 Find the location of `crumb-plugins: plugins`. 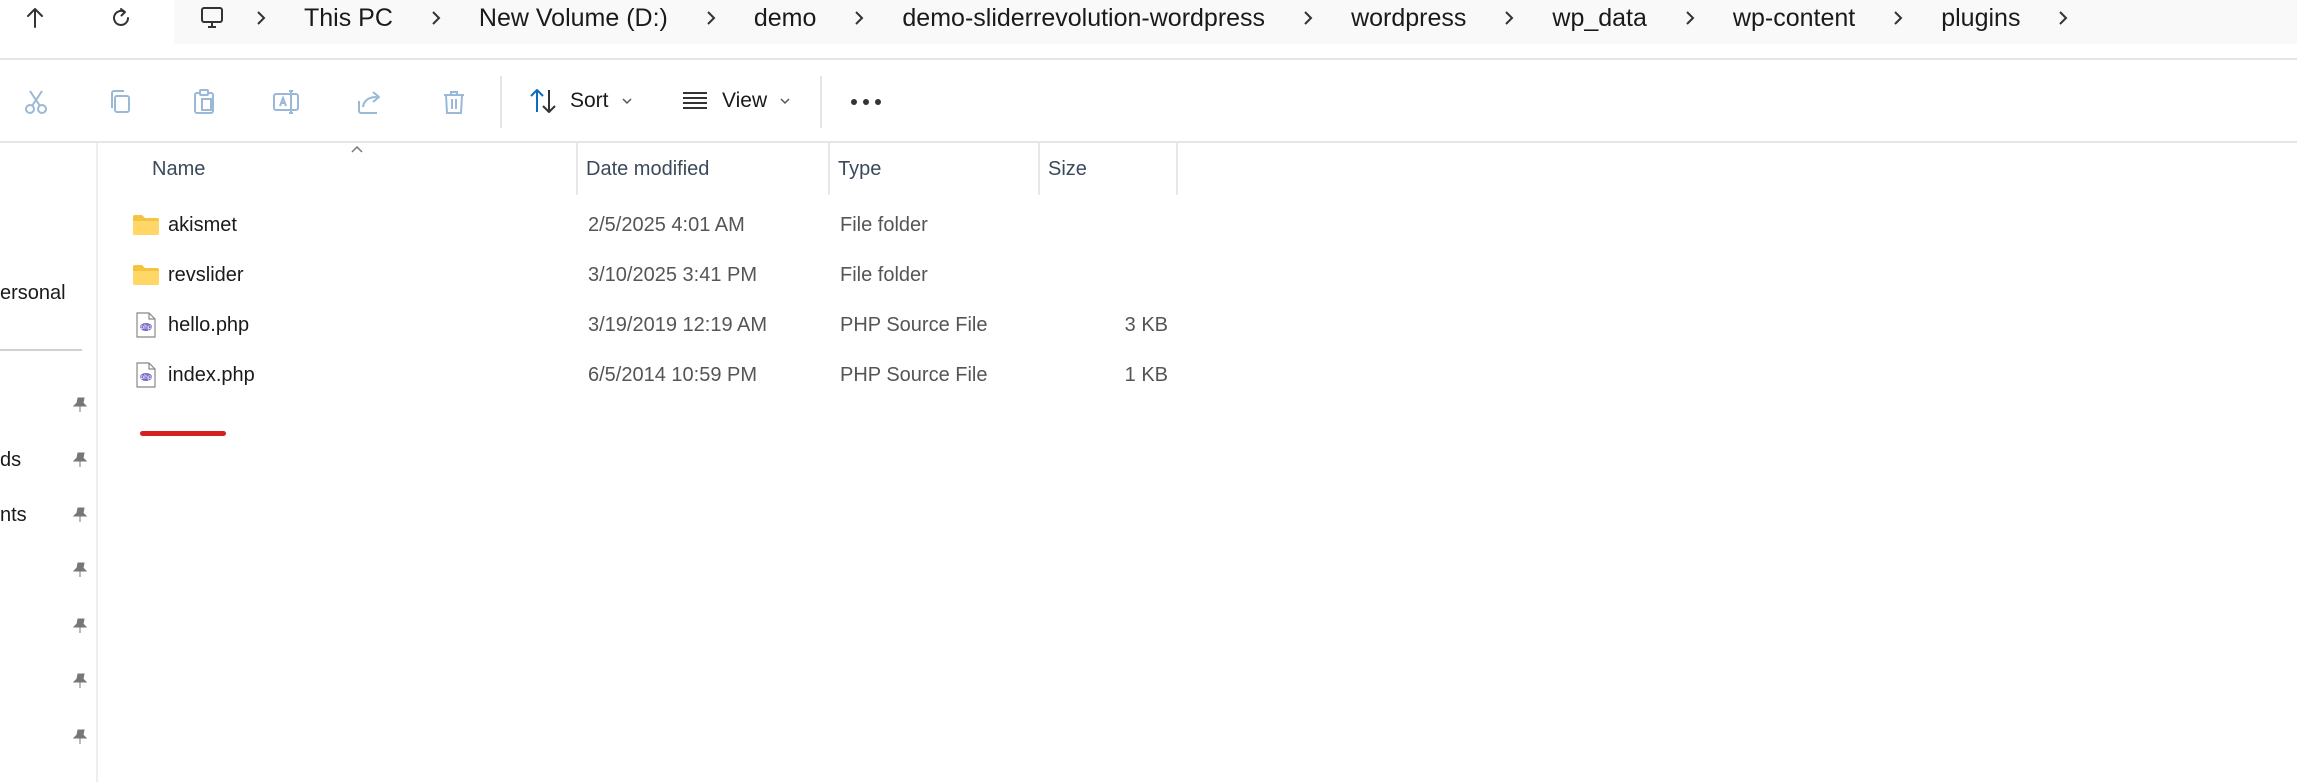

crumb-plugins: plugins is located at coordinates (1980, 18).